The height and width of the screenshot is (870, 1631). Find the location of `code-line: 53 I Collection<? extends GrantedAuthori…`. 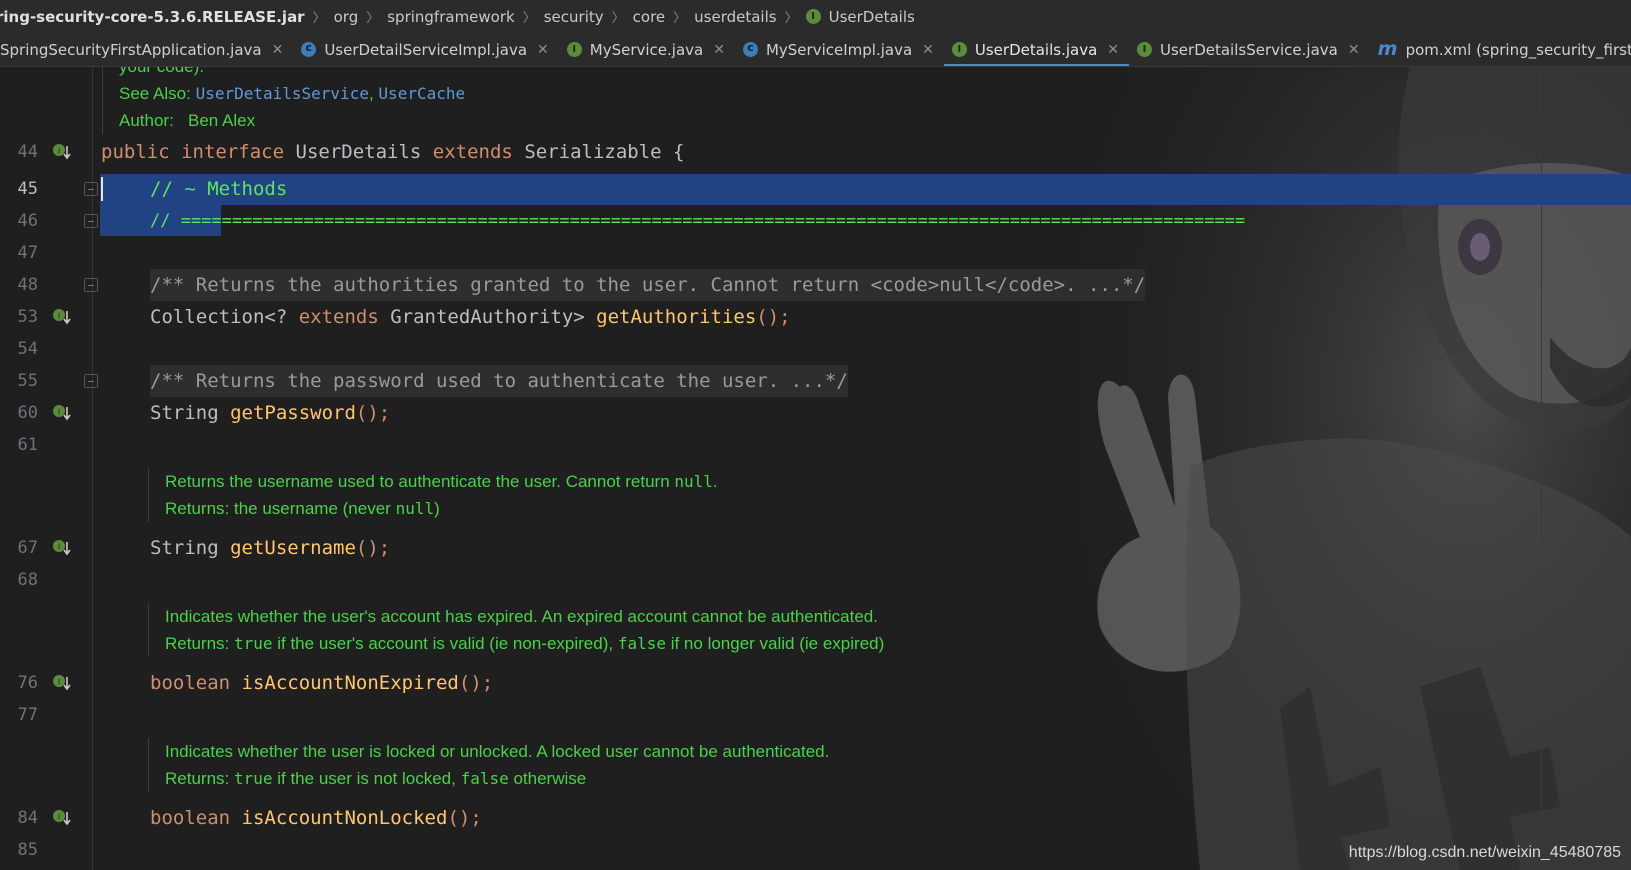

code-line: 53 I Collection<? extends GrantedAuthori… is located at coordinates (815, 317).